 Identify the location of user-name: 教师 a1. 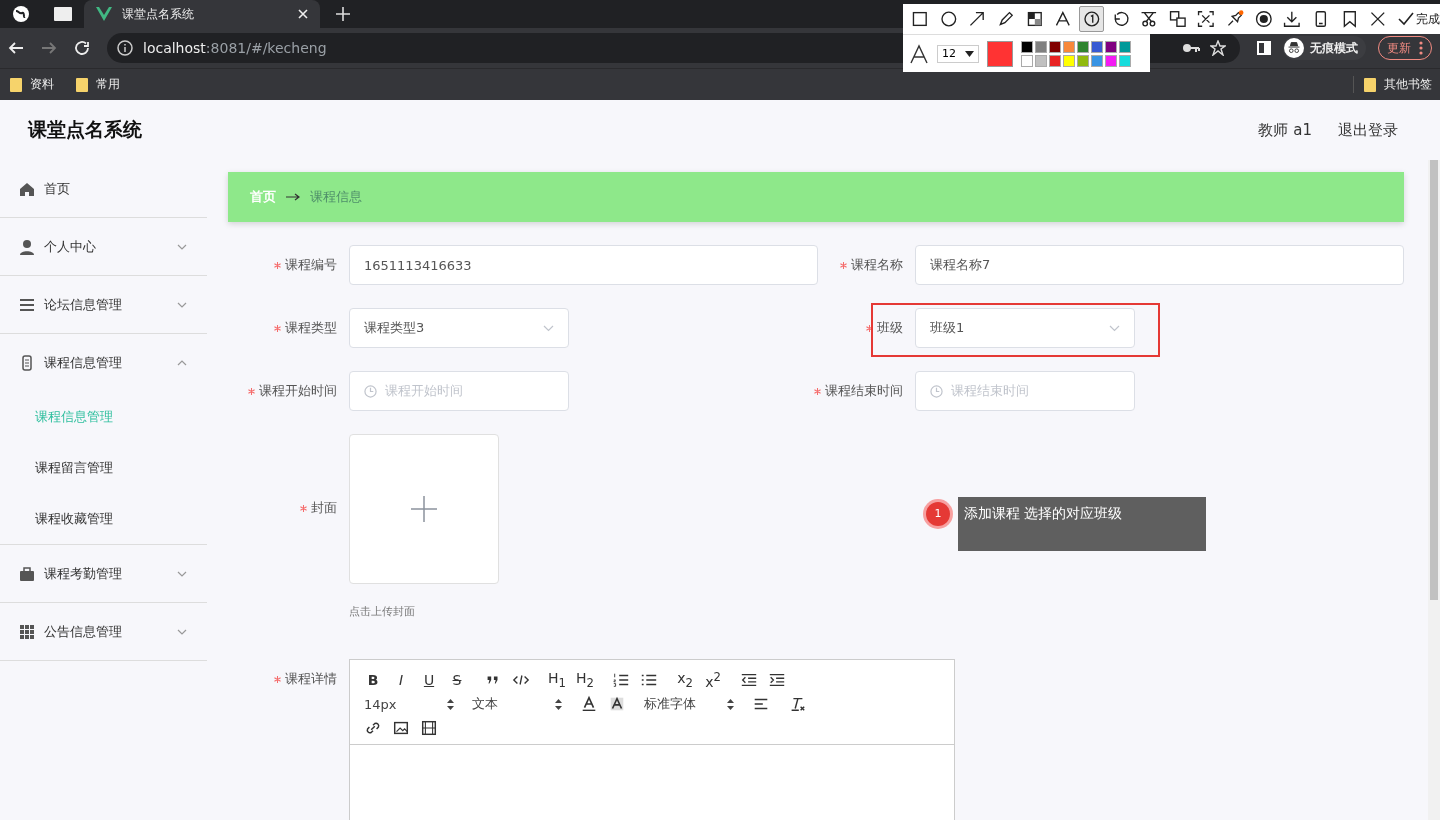
(1285, 130).